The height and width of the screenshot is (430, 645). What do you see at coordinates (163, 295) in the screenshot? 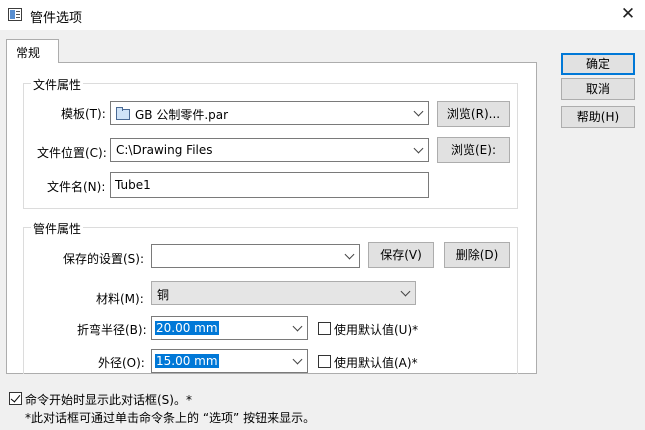
I see `material-value: 铜` at bounding box center [163, 295].